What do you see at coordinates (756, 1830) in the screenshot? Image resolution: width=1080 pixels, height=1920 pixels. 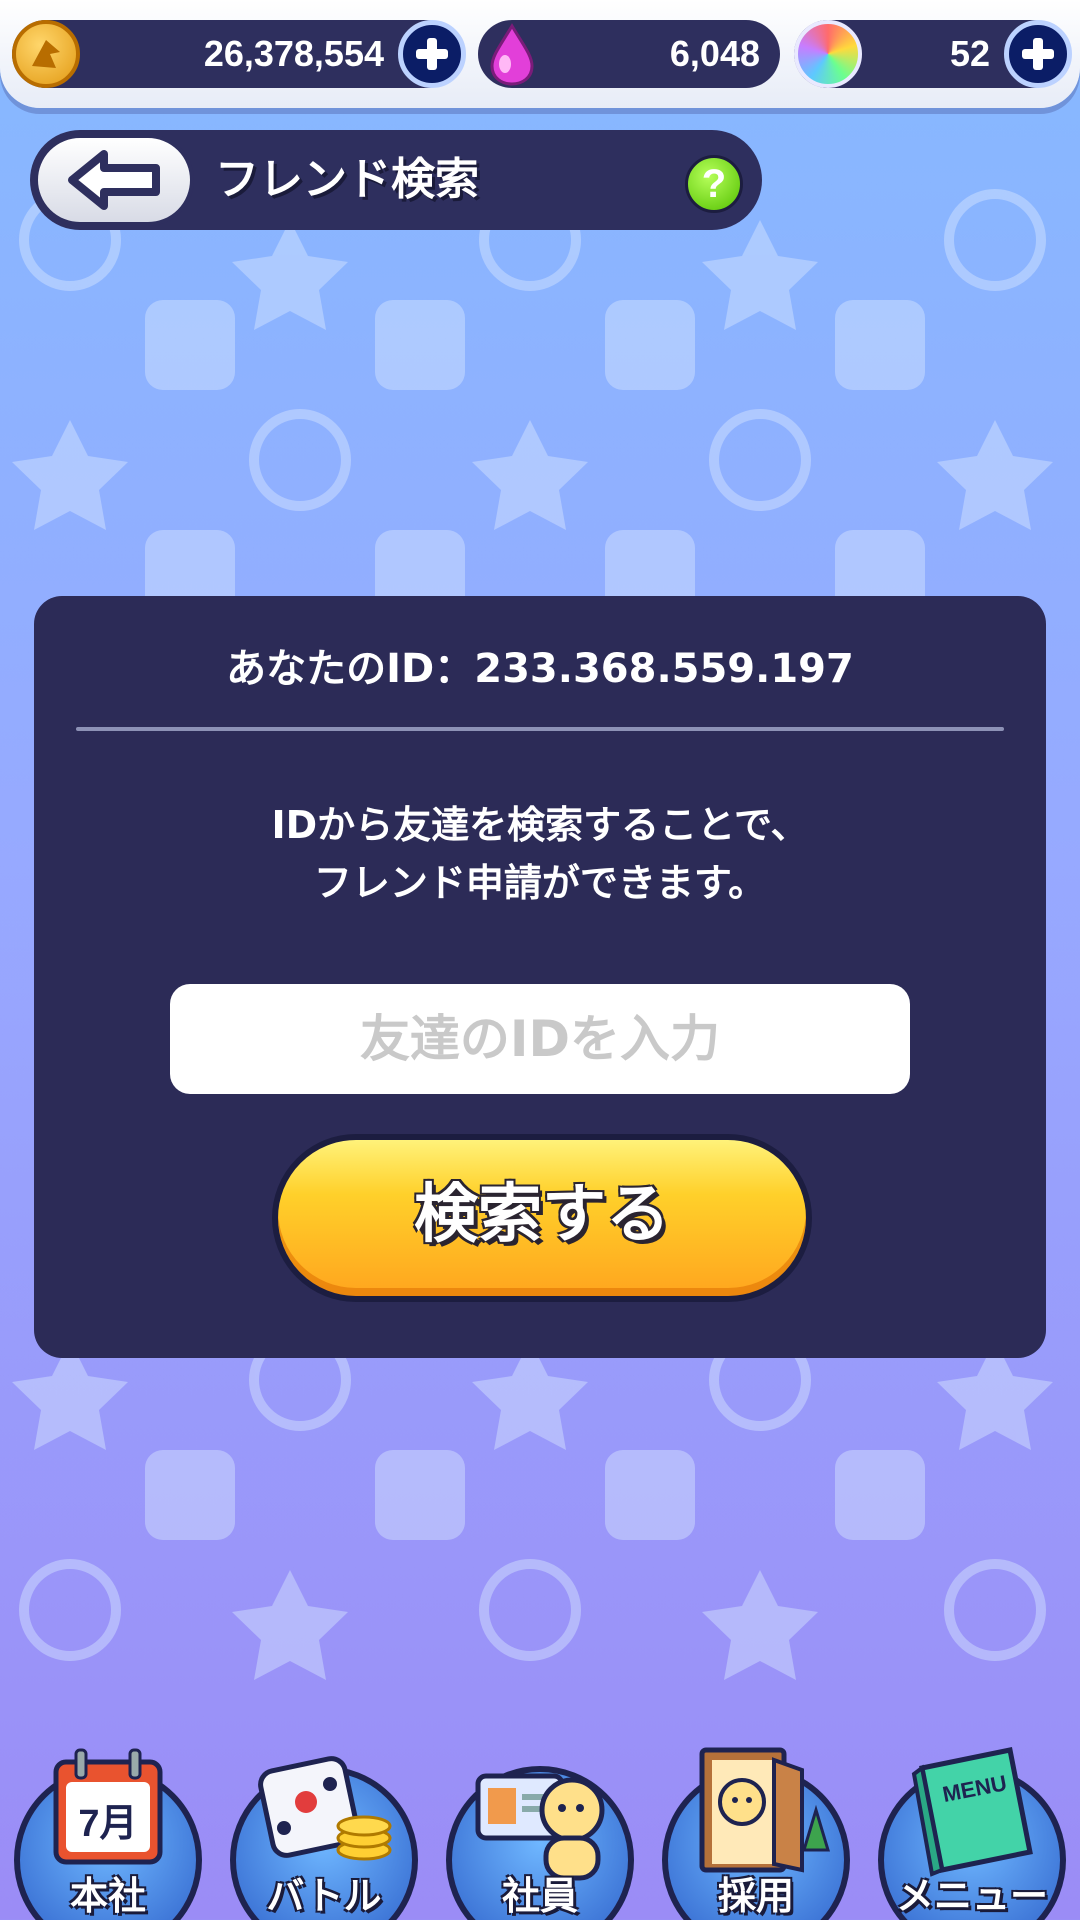 I see `nav-recruit: 採用` at bounding box center [756, 1830].